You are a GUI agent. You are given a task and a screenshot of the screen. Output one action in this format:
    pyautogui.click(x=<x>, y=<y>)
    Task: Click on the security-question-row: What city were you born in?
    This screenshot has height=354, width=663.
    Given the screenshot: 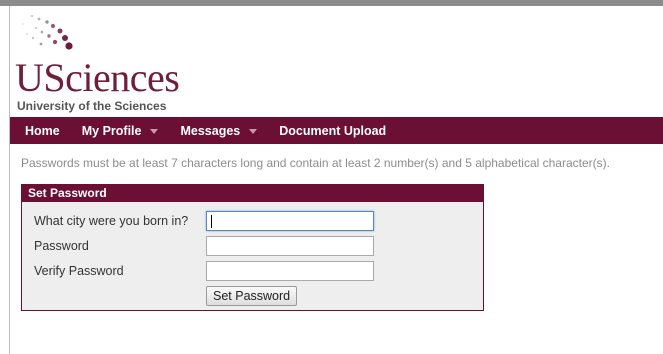 What is the action you would take?
    pyautogui.click(x=111, y=221)
    